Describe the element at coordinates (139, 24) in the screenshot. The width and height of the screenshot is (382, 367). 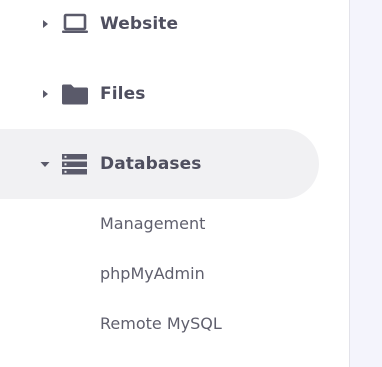
I see `sidebar-item-label: Website` at that location.